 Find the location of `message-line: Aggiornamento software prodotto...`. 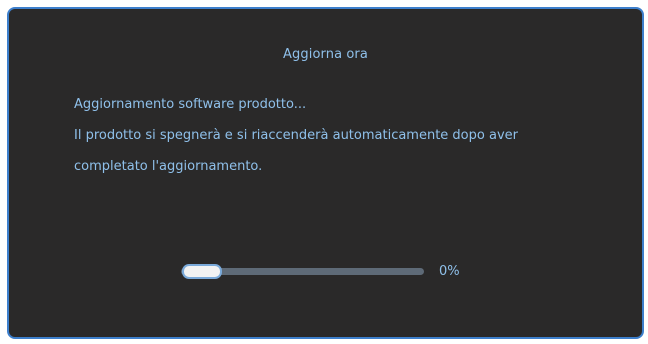

message-line: Aggiornamento software prodotto... is located at coordinates (190, 104).